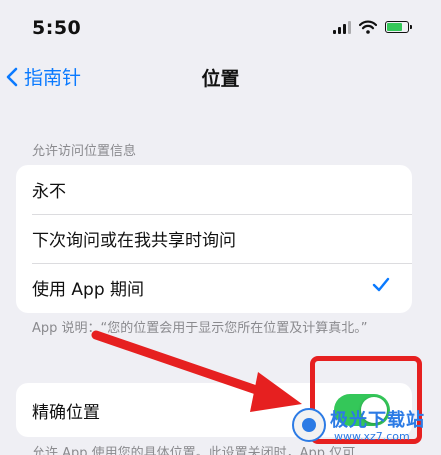  I want to click on watermark-name: 极光下载站, so click(377, 420).